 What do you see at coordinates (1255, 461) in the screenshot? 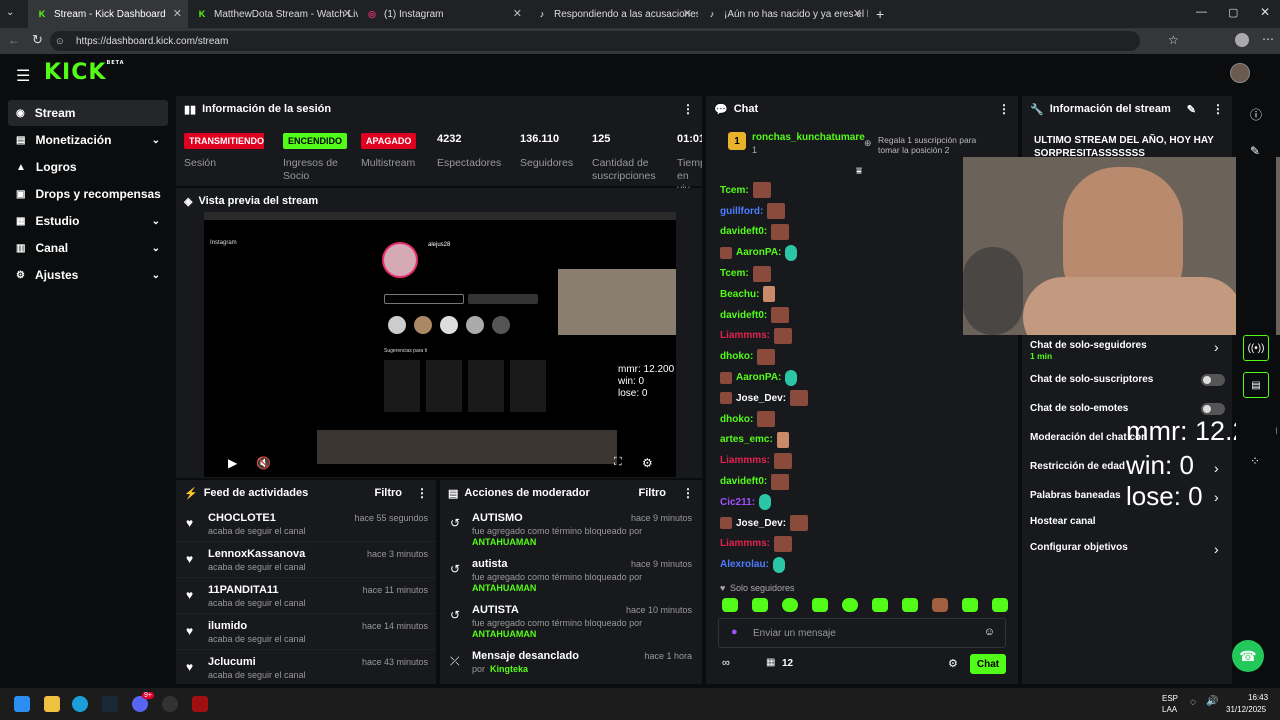
I see `users-icon: ⁘` at bounding box center [1255, 461].